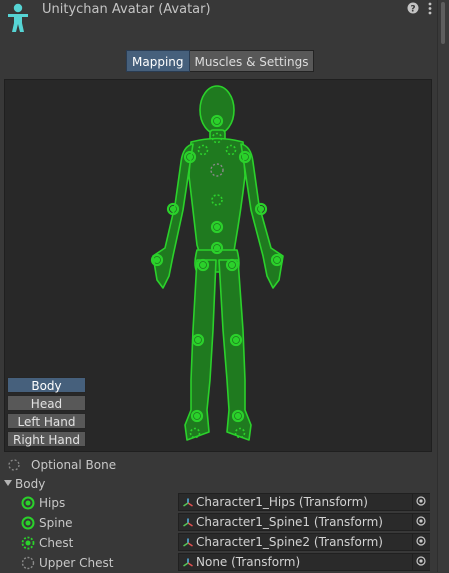 This screenshot has height=573, width=449. I want to click on body-part-left-hand-button: Left Hand, so click(46, 421).